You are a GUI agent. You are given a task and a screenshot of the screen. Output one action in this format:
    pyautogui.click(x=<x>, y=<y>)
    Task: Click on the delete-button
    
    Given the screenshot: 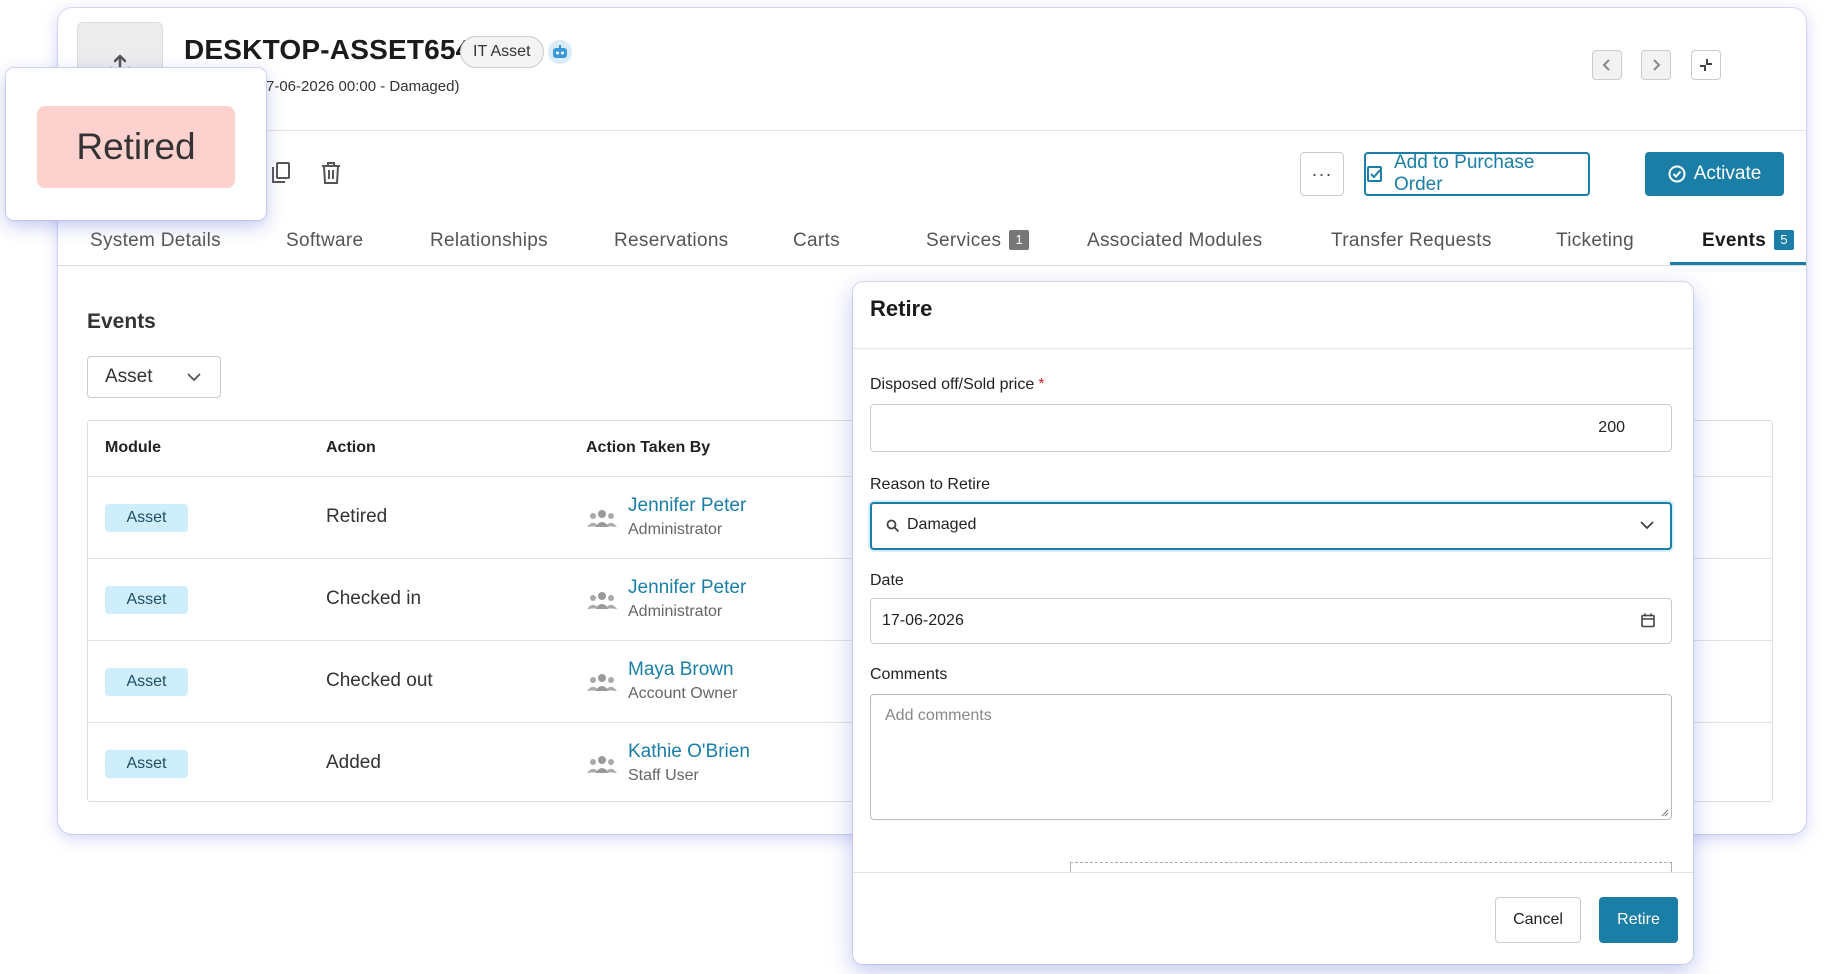 What is the action you would take?
    pyautogui.click(x=331, y=173)
    